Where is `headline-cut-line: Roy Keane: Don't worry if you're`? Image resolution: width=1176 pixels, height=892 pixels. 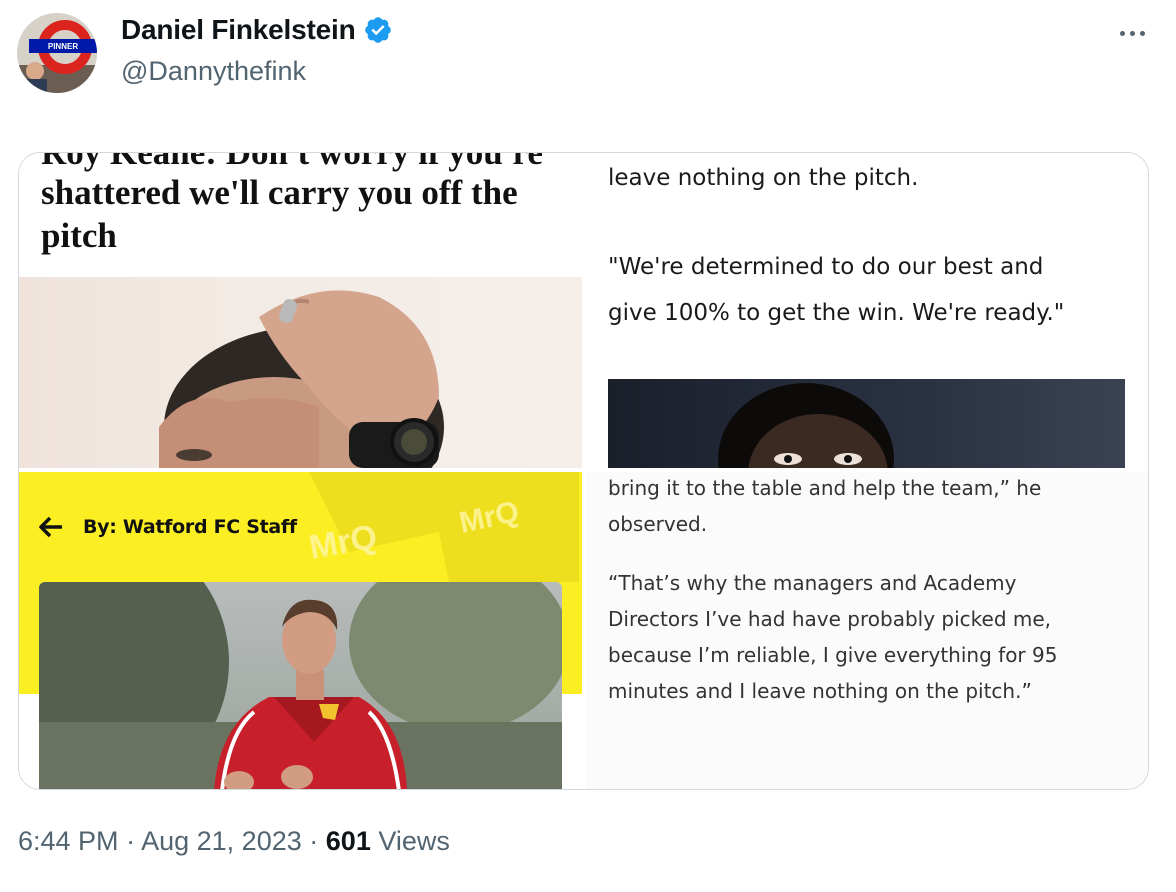
headline-cut-line: Roy Keane: Don't worry if you're is located at coordinates (292, 163).